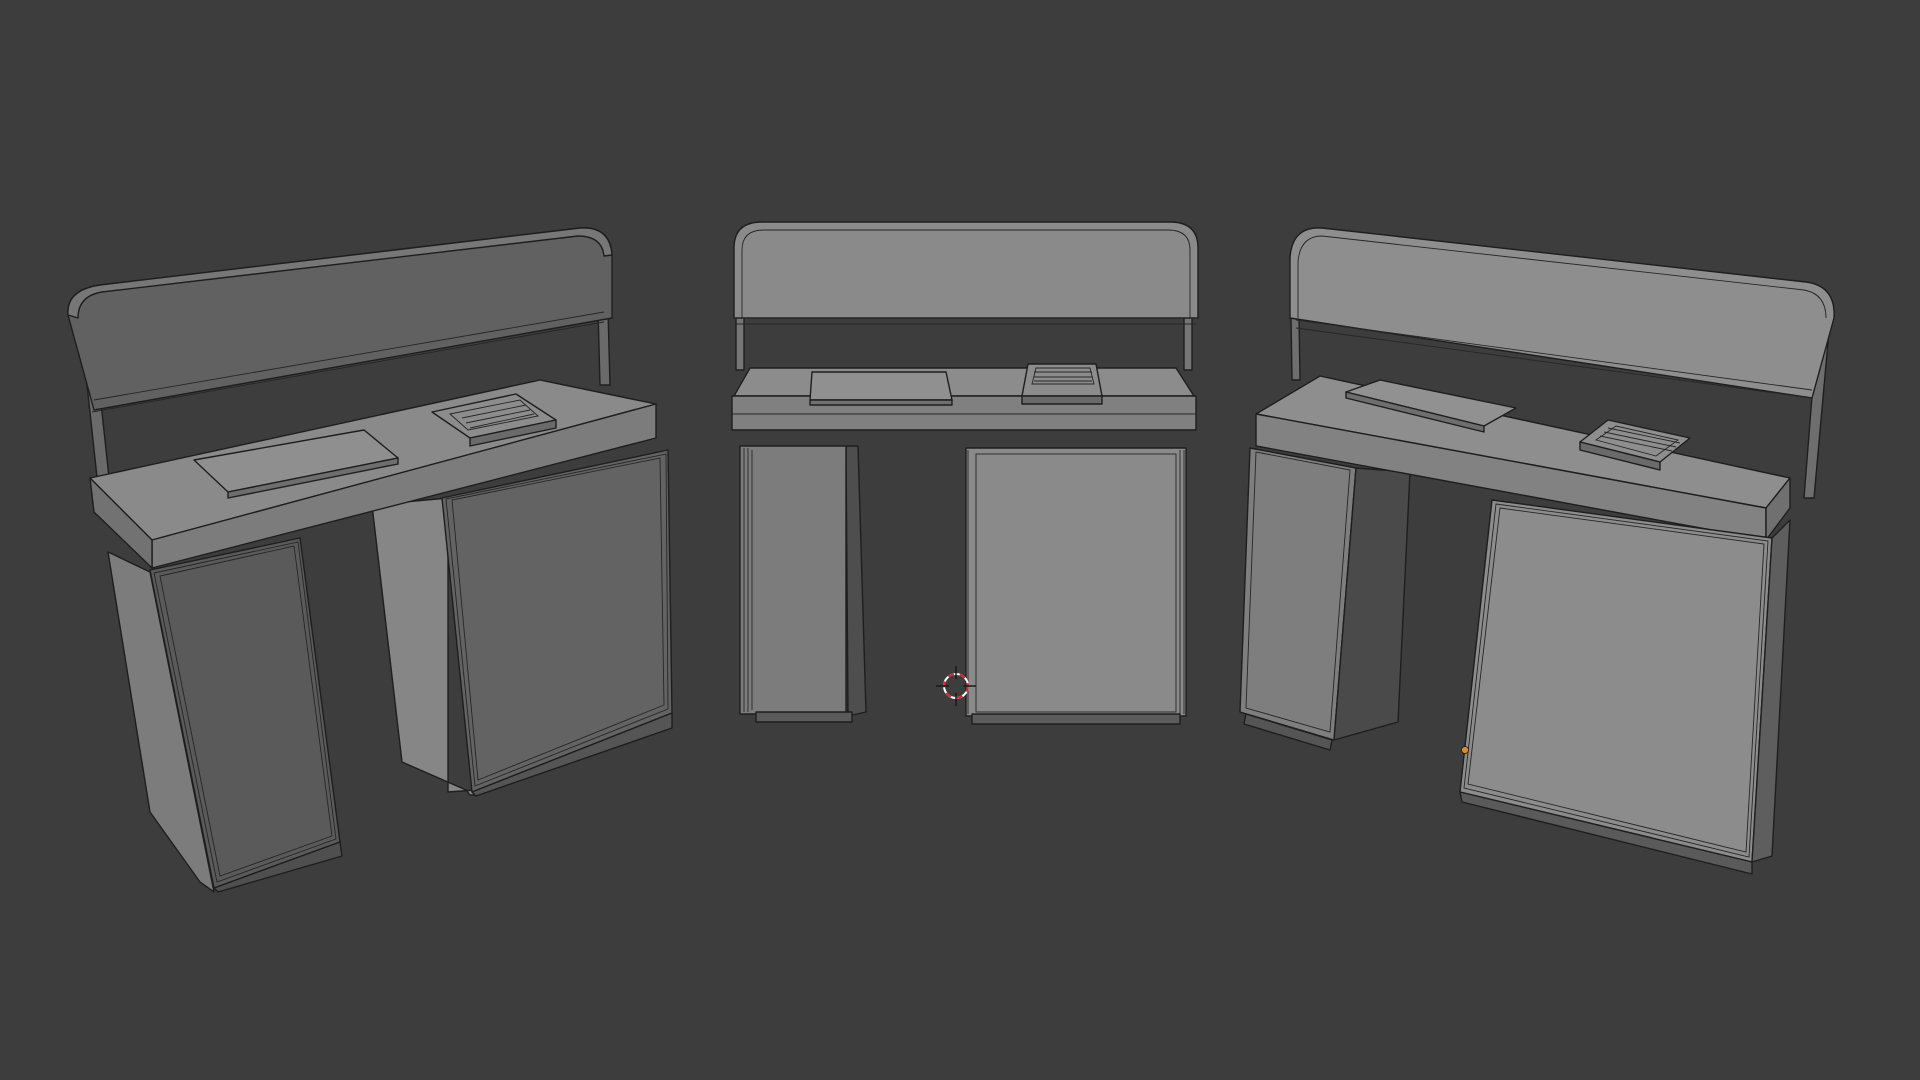 This screenshot has height=1080, width=1920. Describe the element at coordinates (804, 717) in the screenshot. I see `desk-center-left-pedestal-base` at that location.